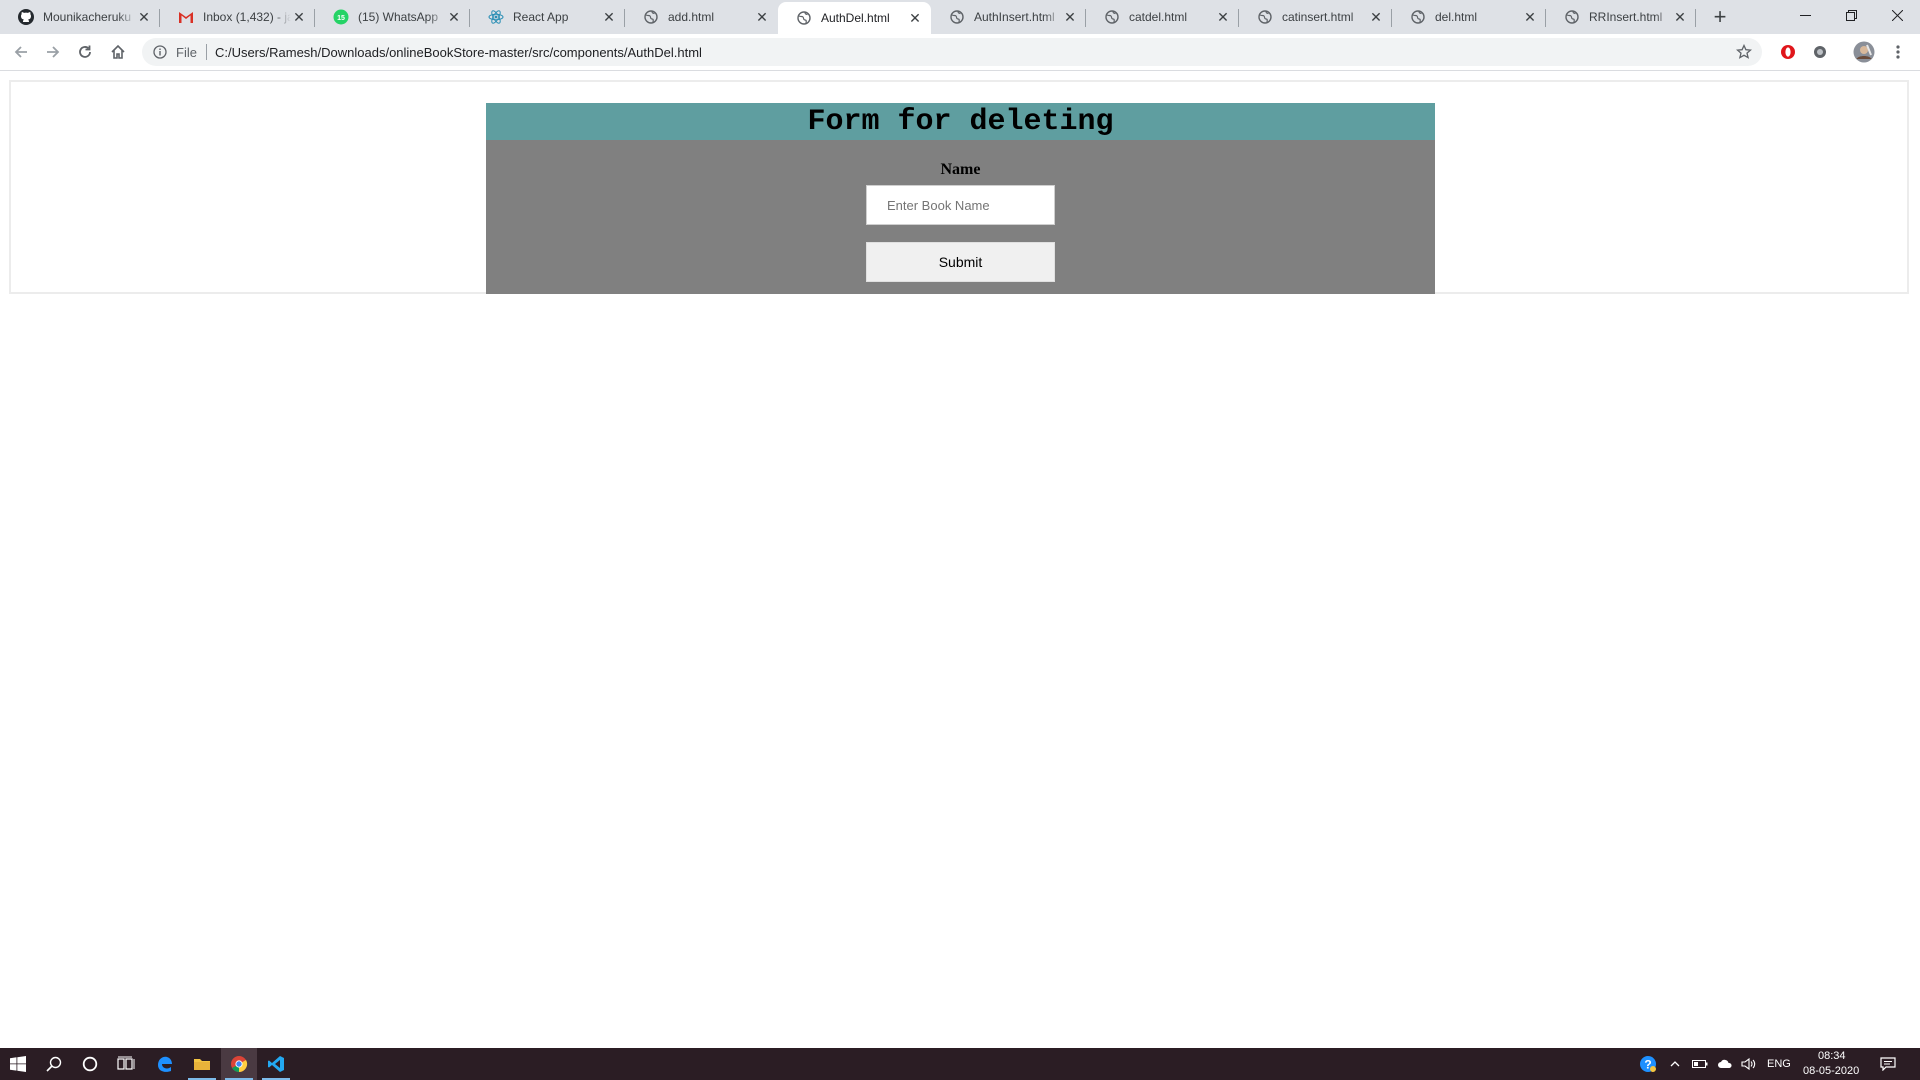 This screenshot has width=1920, height=1080. I want to click on home-button, so click(118, 52).